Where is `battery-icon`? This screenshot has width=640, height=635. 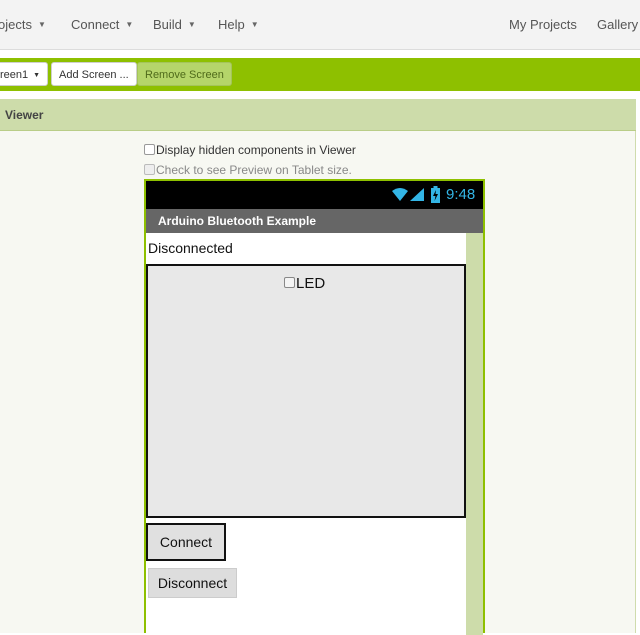 battery-icon is located at coordinates (435, 194).